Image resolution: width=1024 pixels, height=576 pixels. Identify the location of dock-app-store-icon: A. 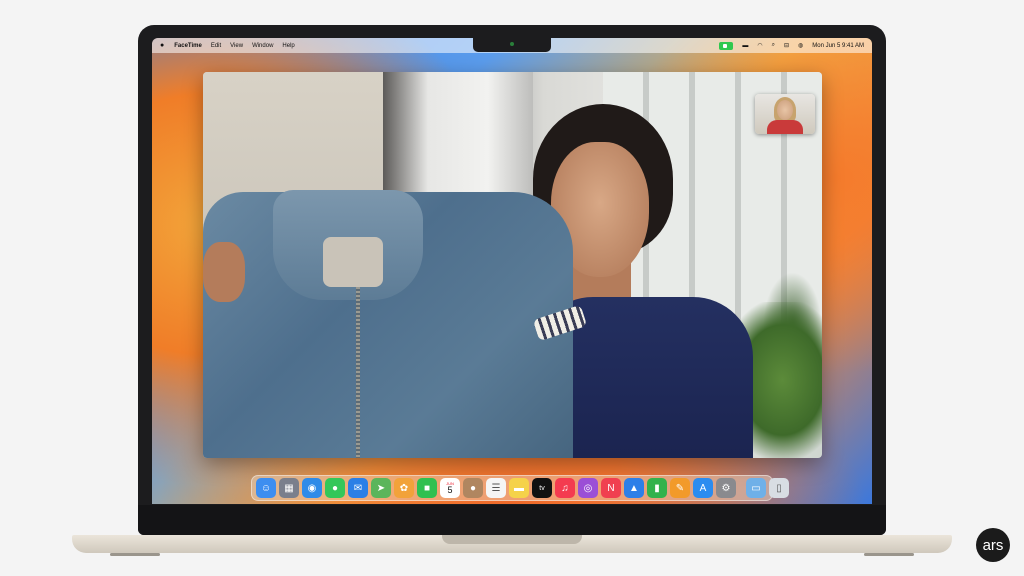
(703, 488).